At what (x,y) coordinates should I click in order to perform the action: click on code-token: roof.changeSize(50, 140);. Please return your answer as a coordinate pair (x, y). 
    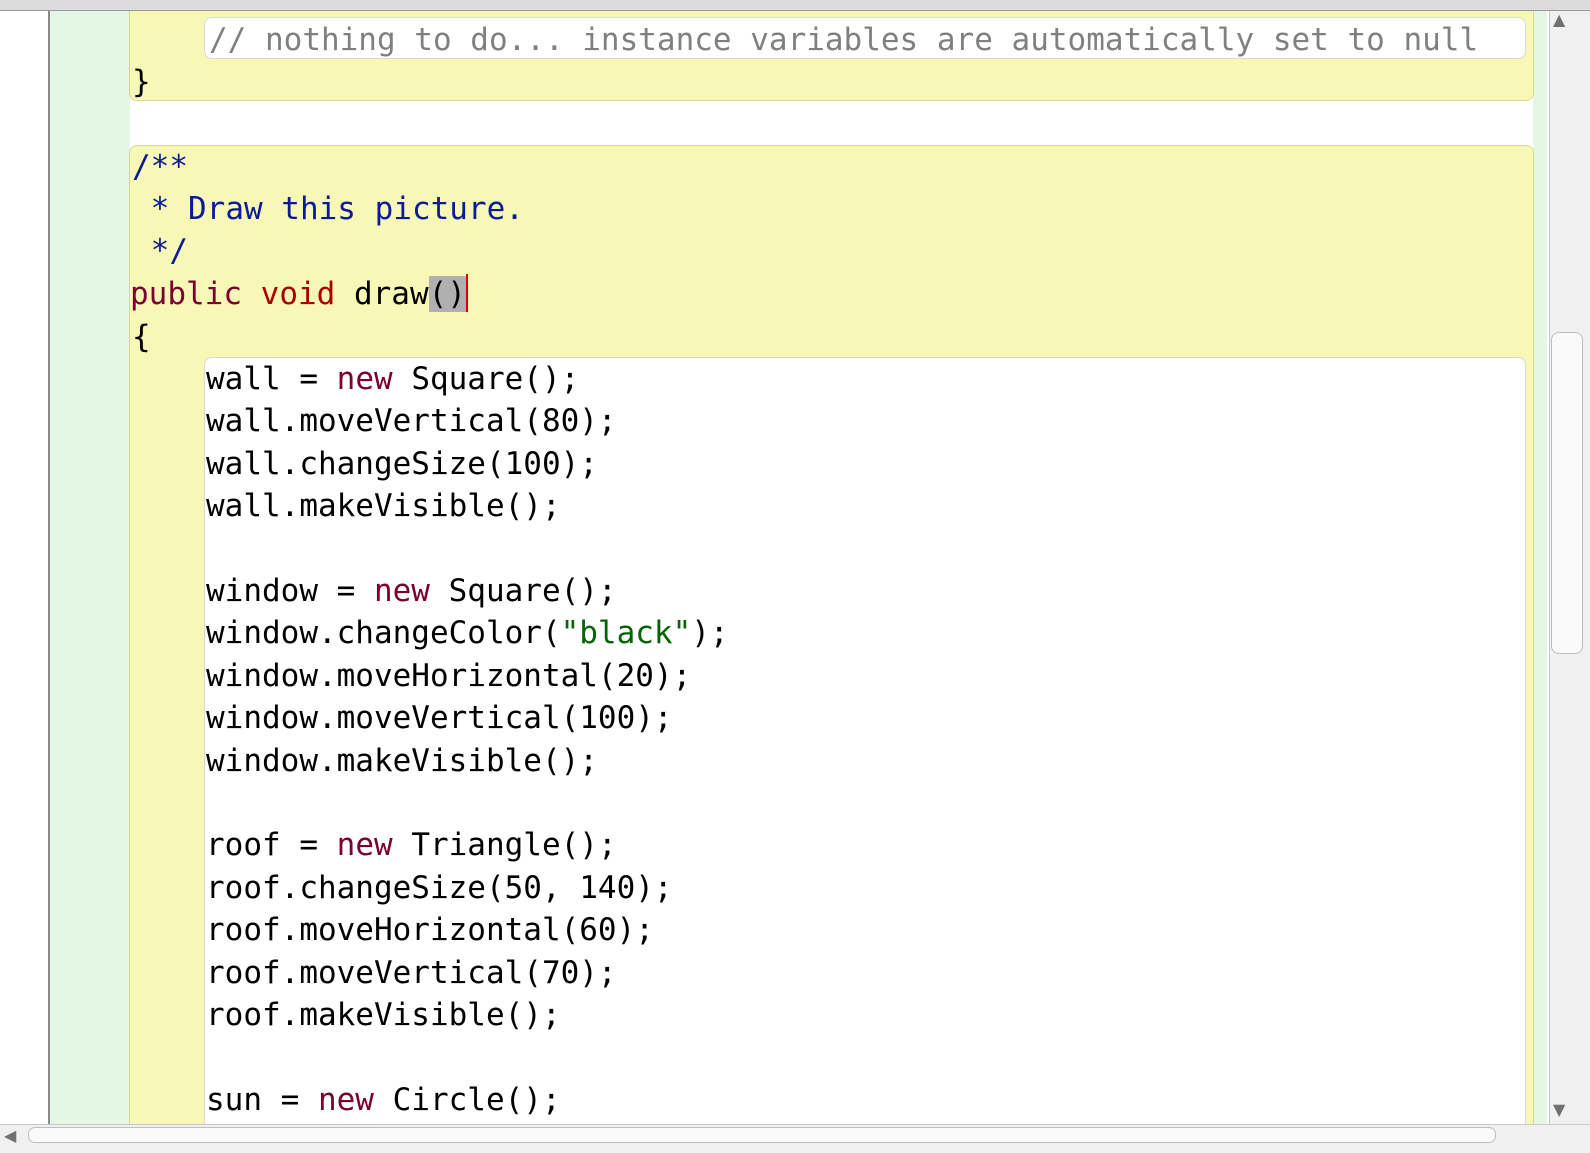
    Looking at the image, I should click on (439, 887).